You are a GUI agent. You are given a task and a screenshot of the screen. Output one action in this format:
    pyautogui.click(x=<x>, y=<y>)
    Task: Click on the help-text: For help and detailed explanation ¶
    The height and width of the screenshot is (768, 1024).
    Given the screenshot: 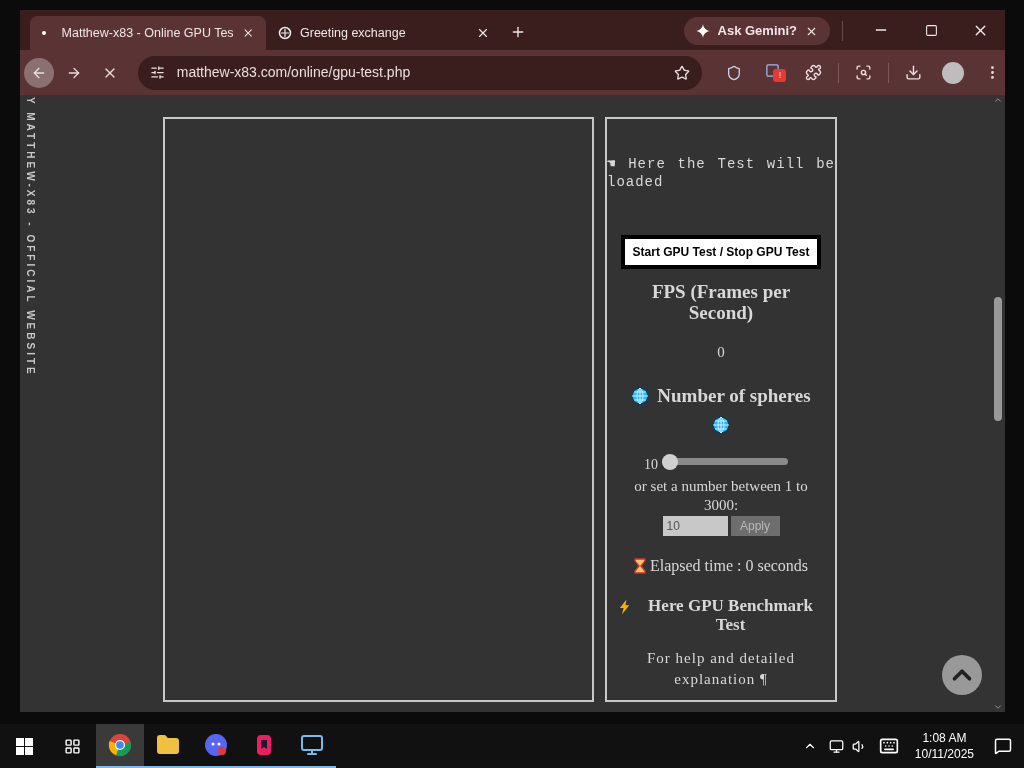 What is the action you would take?
    pyautogui.click(x=720, y=669)
    